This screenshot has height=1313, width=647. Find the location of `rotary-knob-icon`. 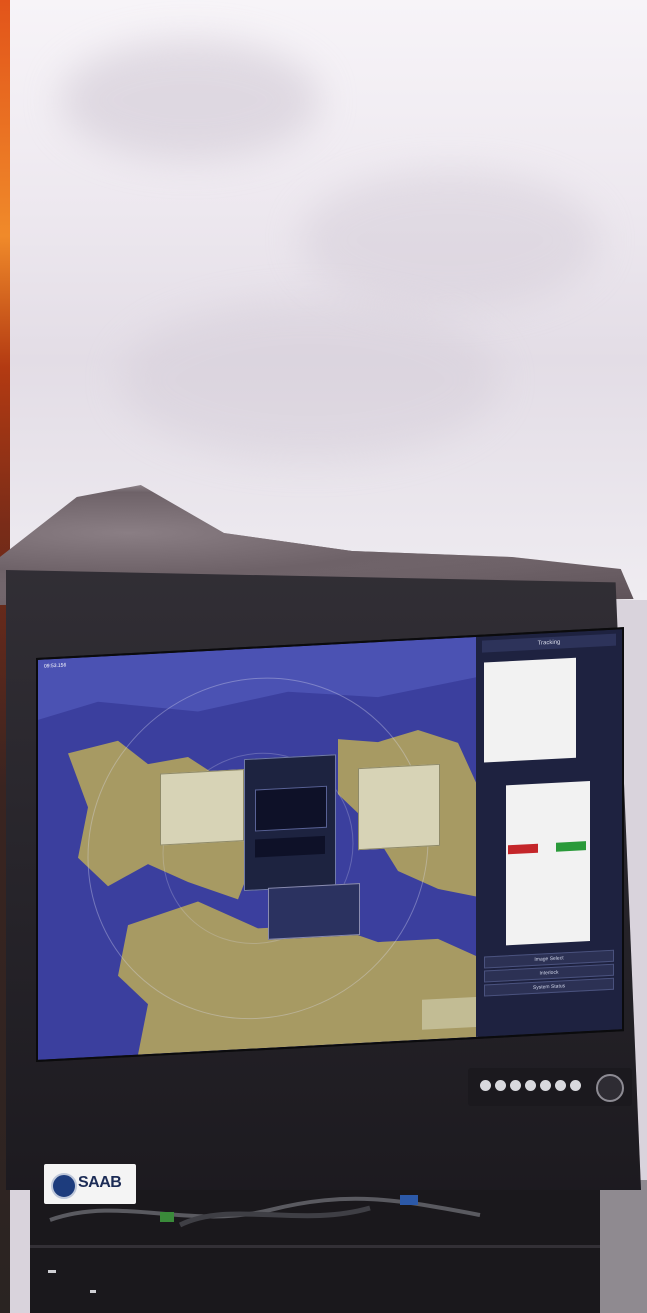

rotary-knob-icon is located at coordinates (610, 1088).